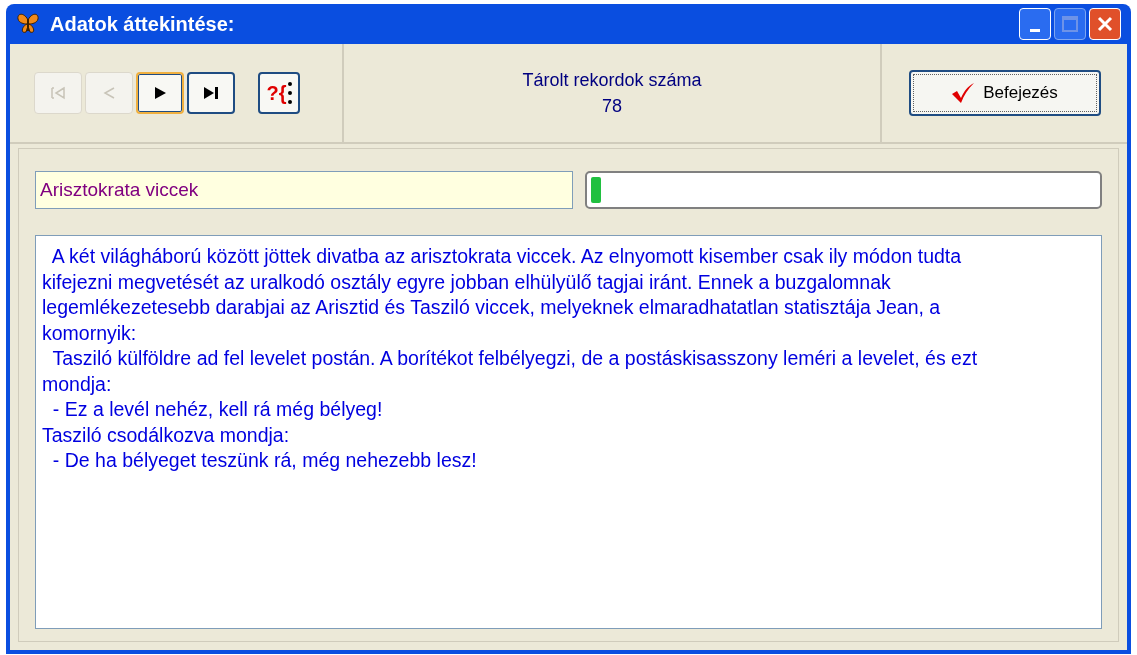 Image resolution: width=1137 pixels, height=655 pixels. What do you see at coordinates (89, 333) in the screenshot?
I see `text-line: komornyik:` at bounding box center [89, 333].